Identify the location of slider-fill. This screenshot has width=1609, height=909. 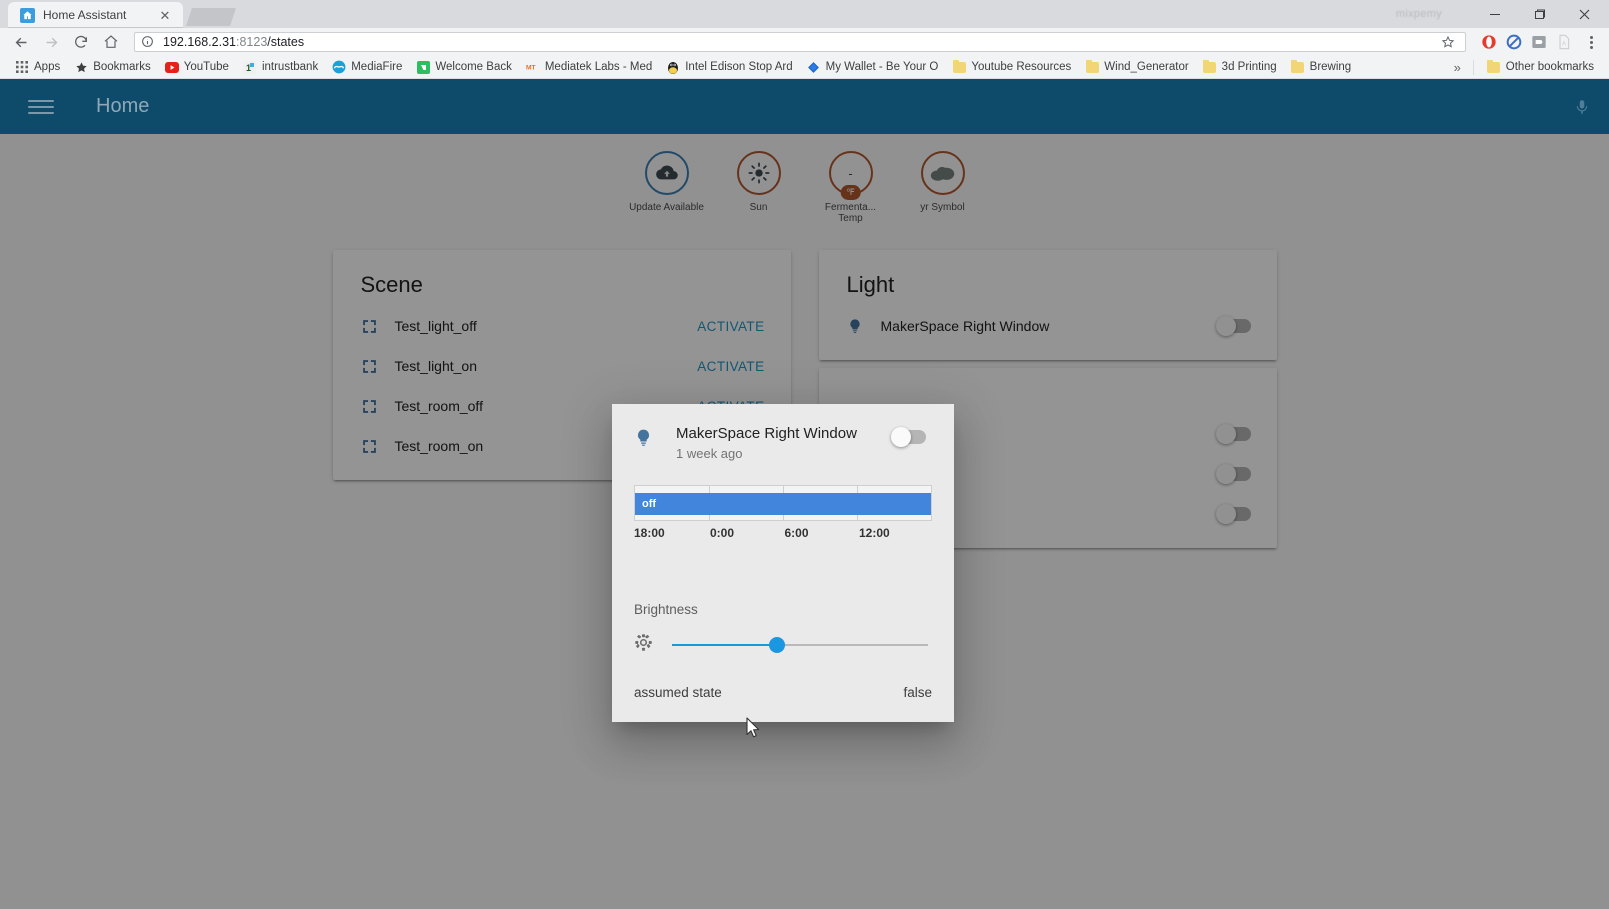
(724, 645).